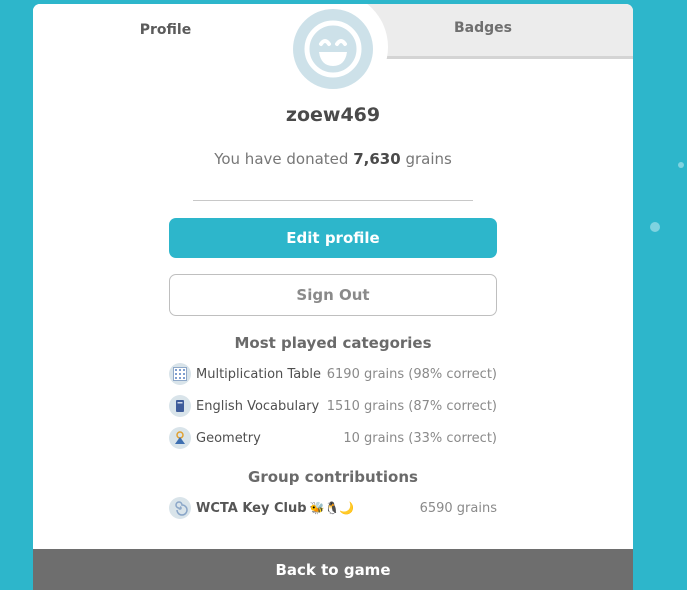  I want to click on category-name: Multiplication Table, so click(259, 374).